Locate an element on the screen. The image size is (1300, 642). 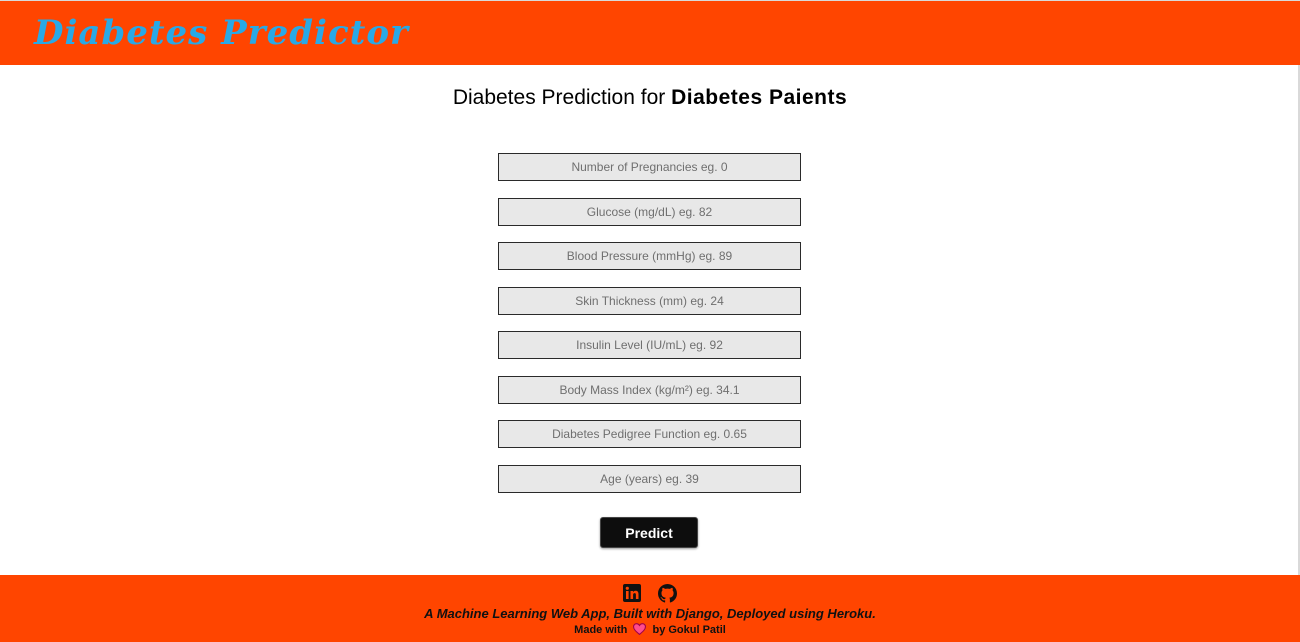
social-links is located at coordinates (650, 594).